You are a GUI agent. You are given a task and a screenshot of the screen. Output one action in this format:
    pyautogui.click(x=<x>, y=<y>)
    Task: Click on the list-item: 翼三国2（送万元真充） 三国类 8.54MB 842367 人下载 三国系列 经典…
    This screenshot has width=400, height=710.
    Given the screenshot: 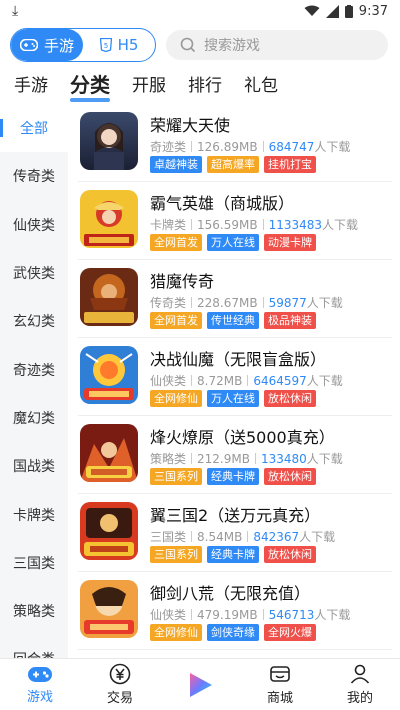 What is the action you would take?
    pyautogui.click(x=235, y=533)
    